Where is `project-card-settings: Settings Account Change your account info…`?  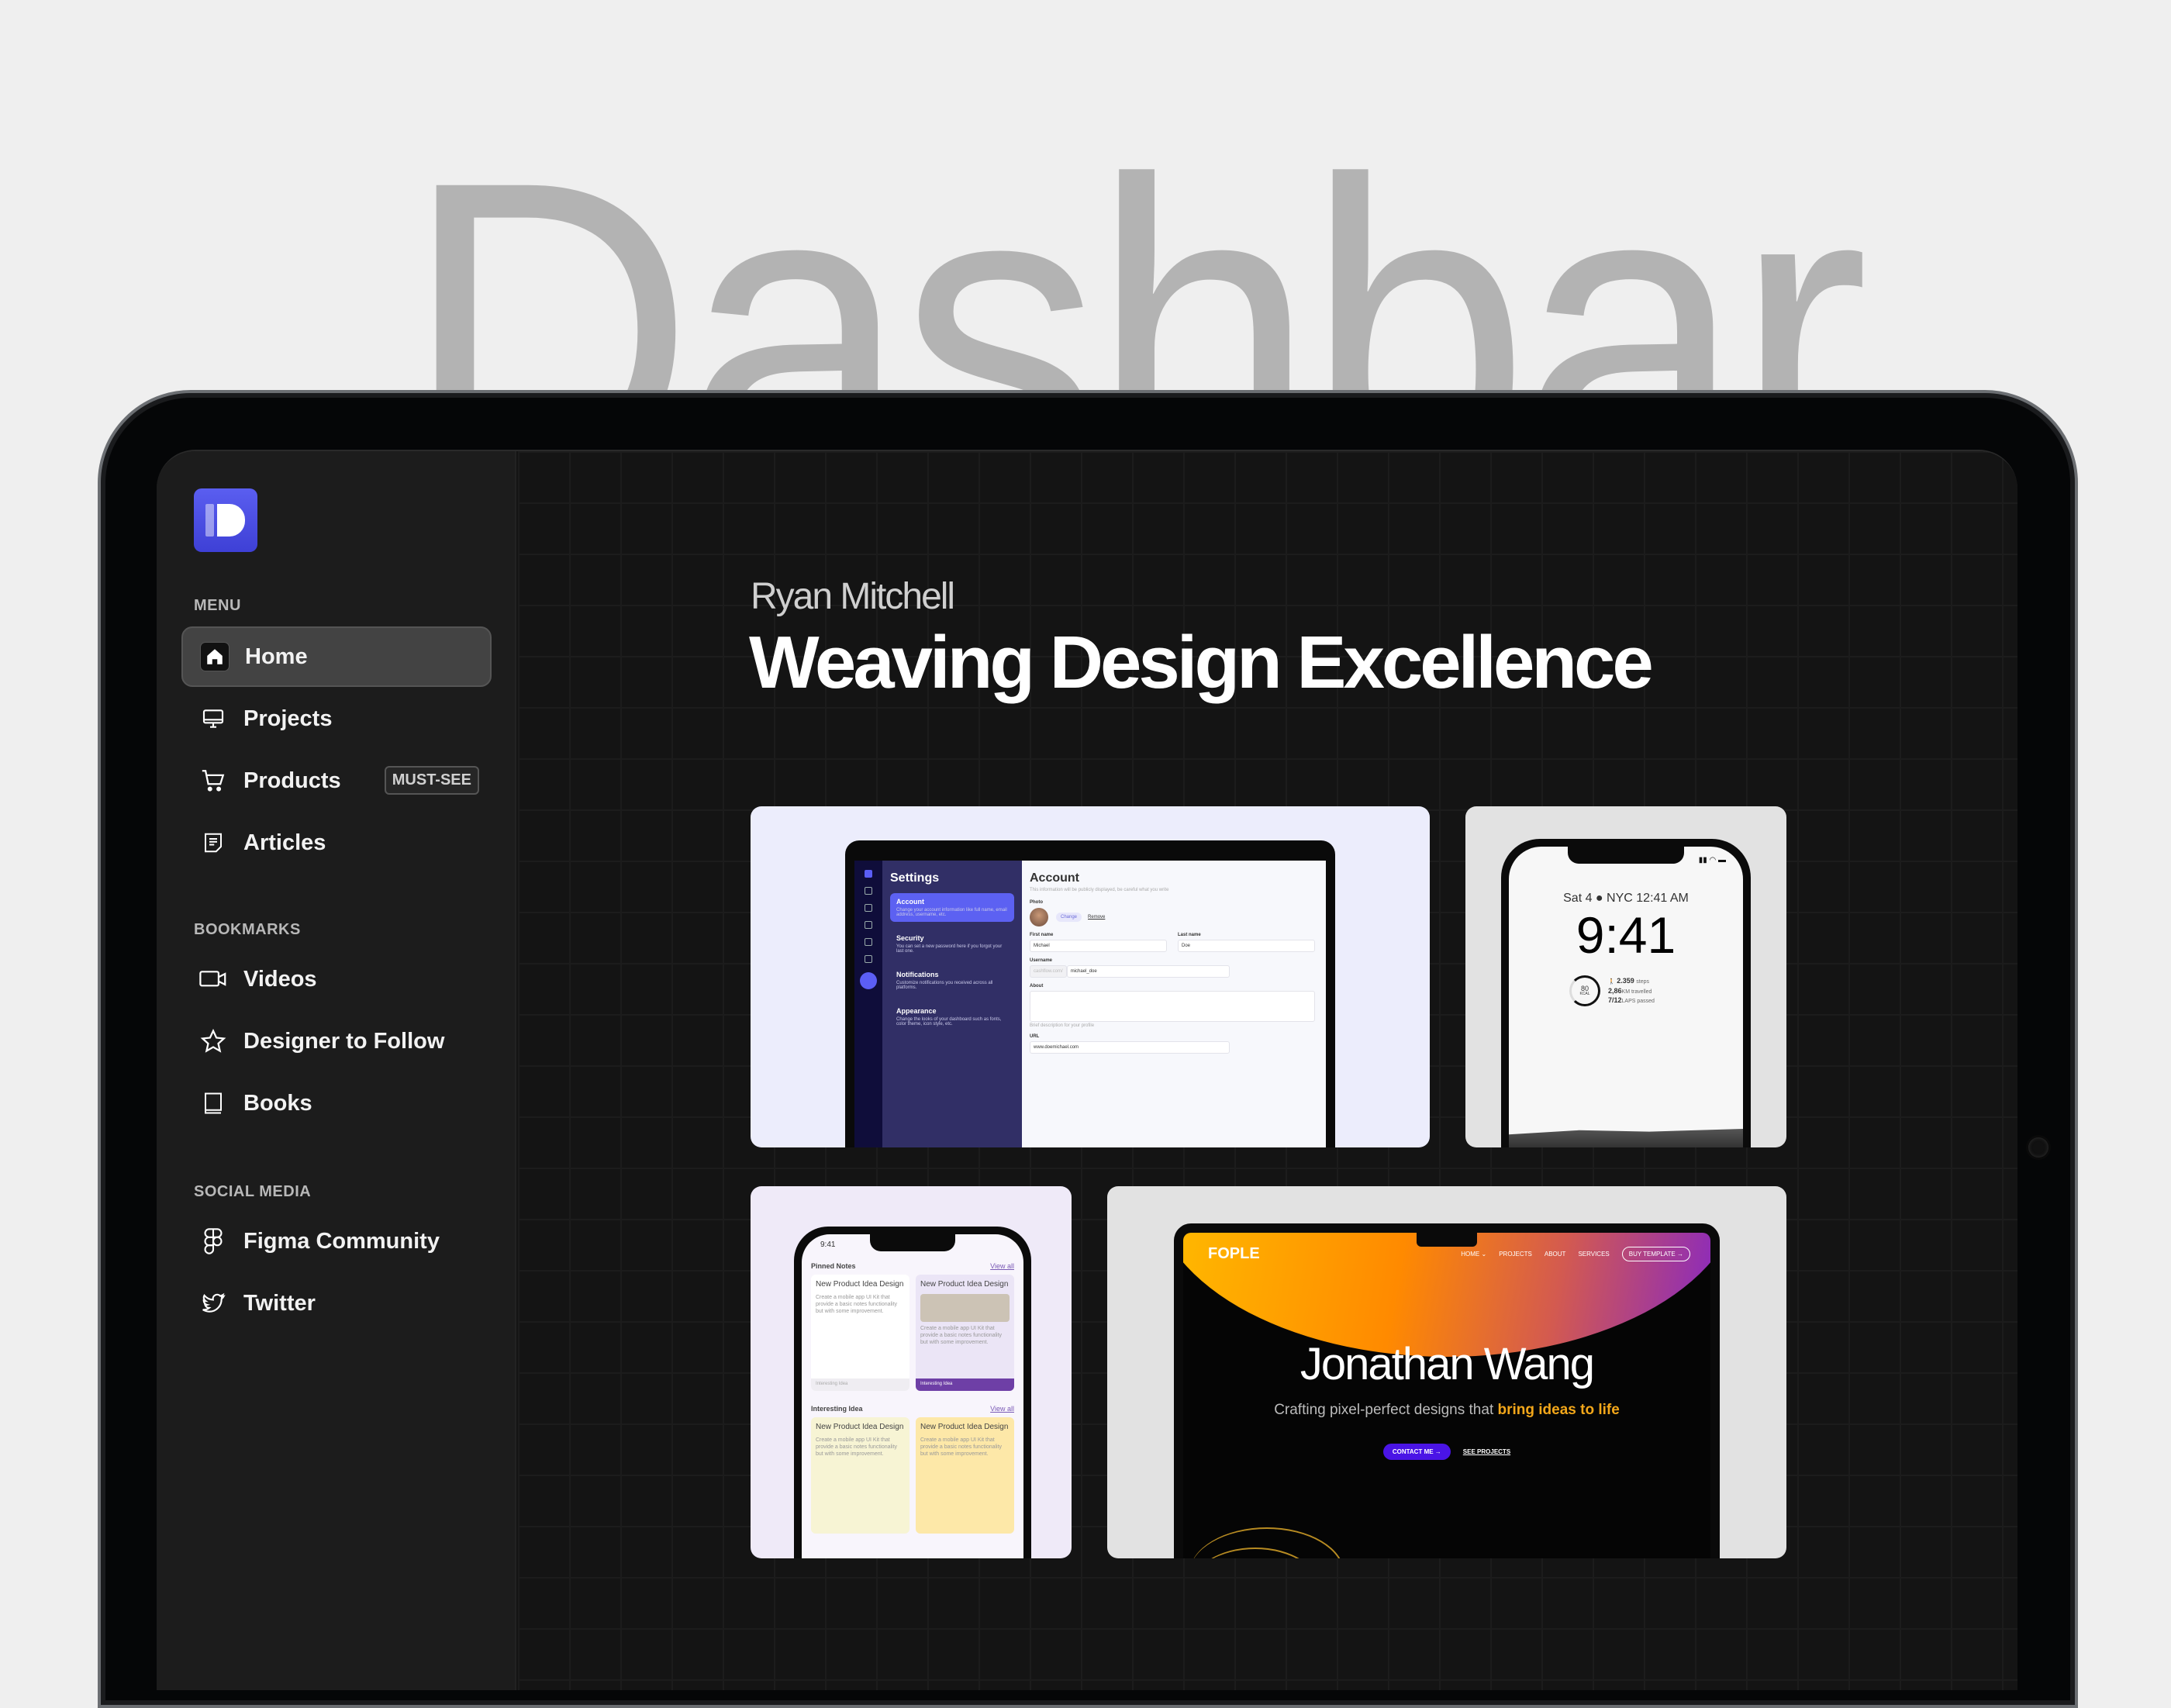 project-card-settings: Settings Account Change your account info… is located at coordinates (1090, 976).